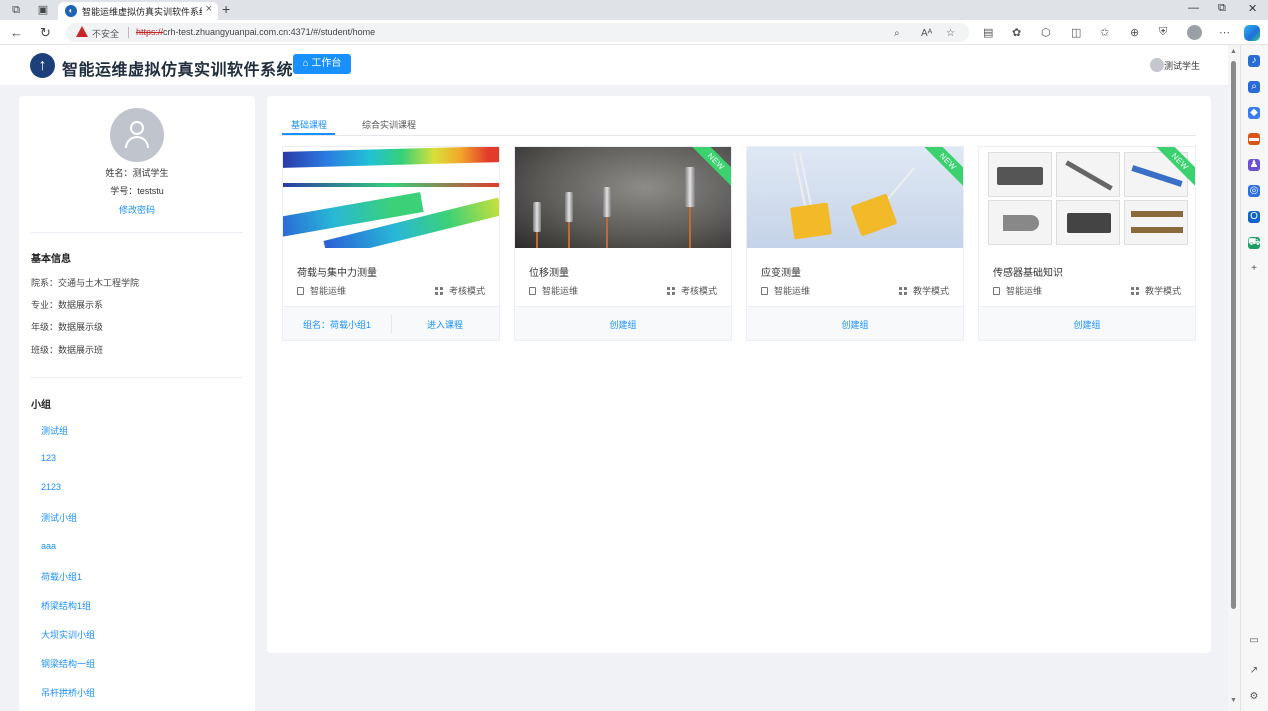 Image resolution: width=1268 pixels, height=711 pixels. Describe the element at coordinates (926, 33) in the screenshot. I see `read-aloud-icon: Aᴬ` at that location.